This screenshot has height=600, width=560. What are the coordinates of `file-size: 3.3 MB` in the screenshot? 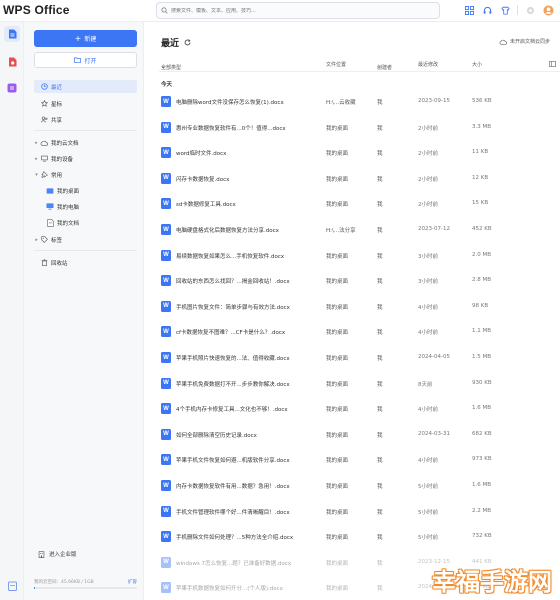 It's located at (482, 126).